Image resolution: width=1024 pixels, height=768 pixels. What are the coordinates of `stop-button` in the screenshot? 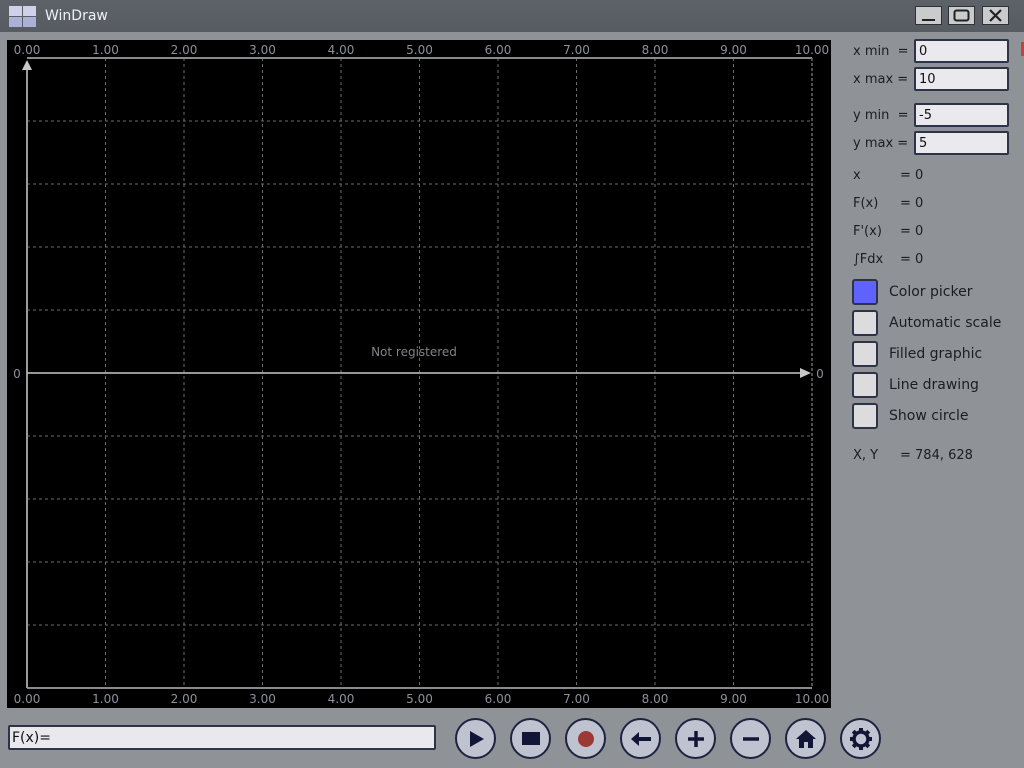 It's located at (530, 738).